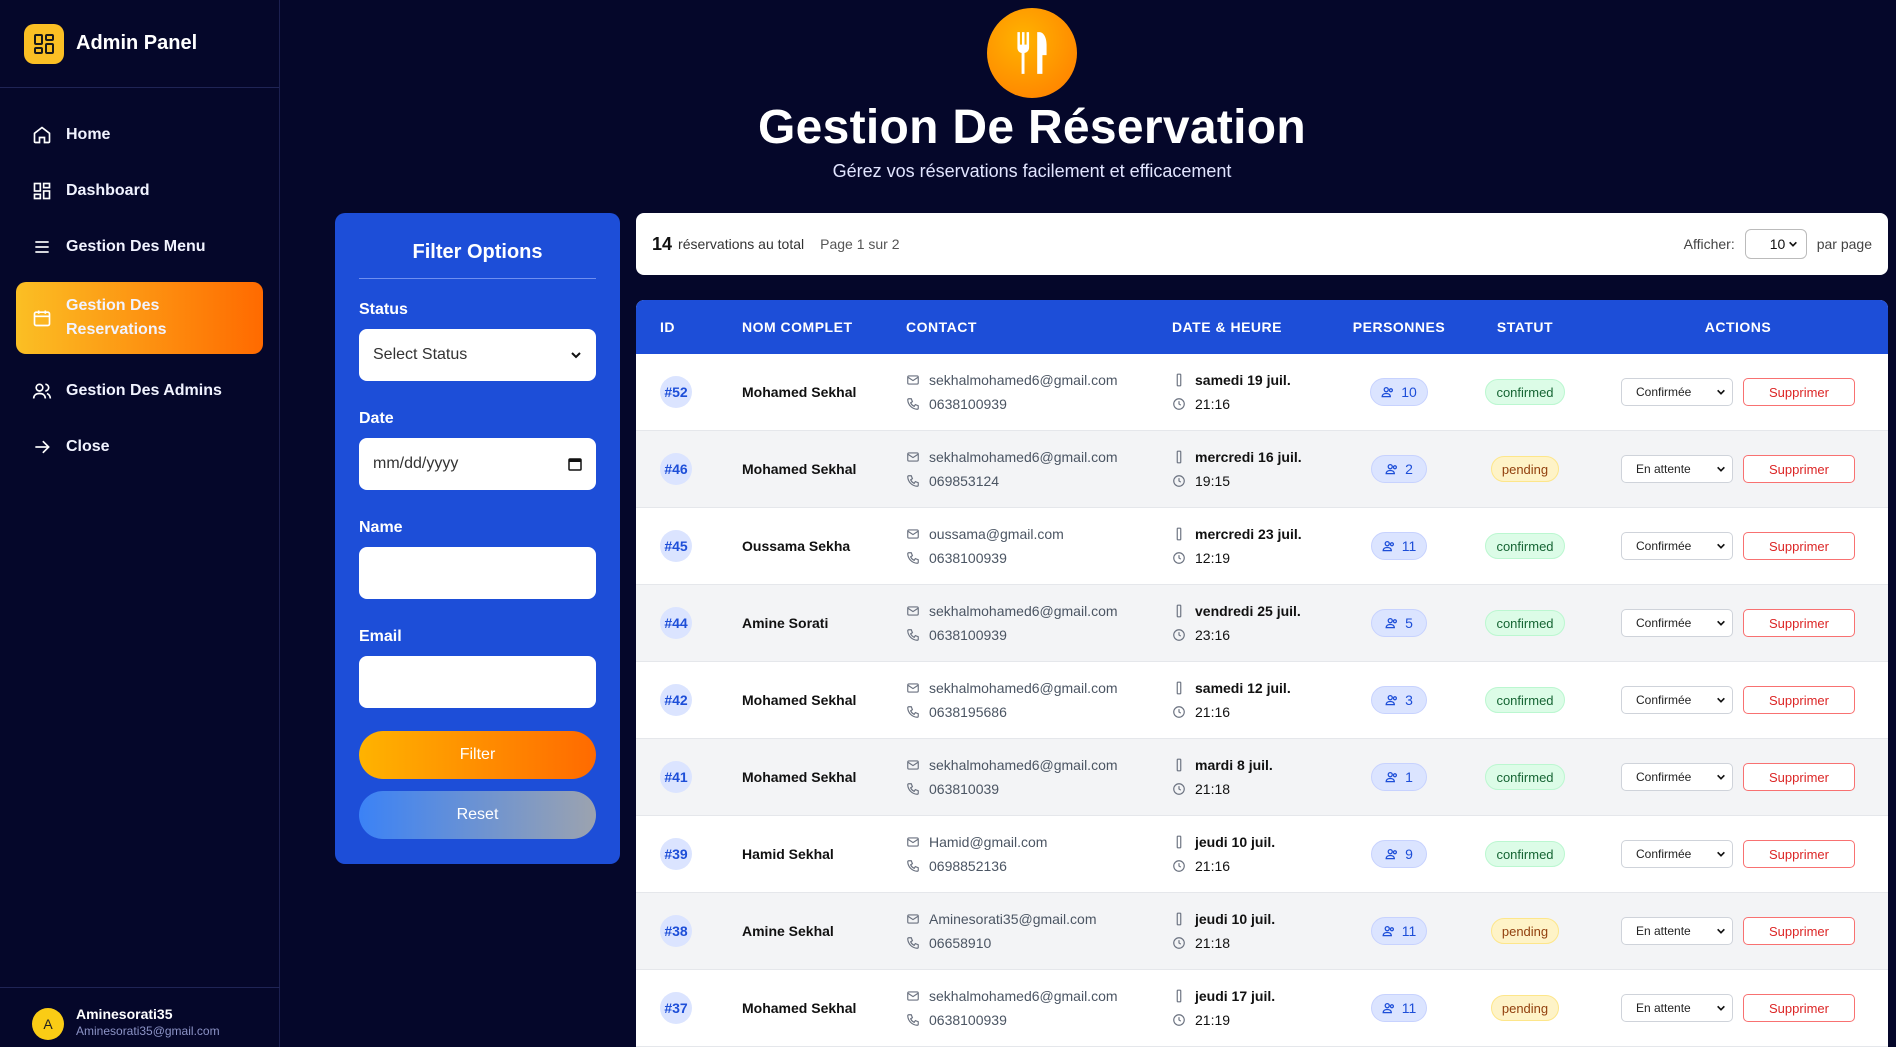 The image size is (1896, 1047). What do you see at coordinates (477, 573) in the screenshot?
I see `name-input` at bounding box center [477, 573].